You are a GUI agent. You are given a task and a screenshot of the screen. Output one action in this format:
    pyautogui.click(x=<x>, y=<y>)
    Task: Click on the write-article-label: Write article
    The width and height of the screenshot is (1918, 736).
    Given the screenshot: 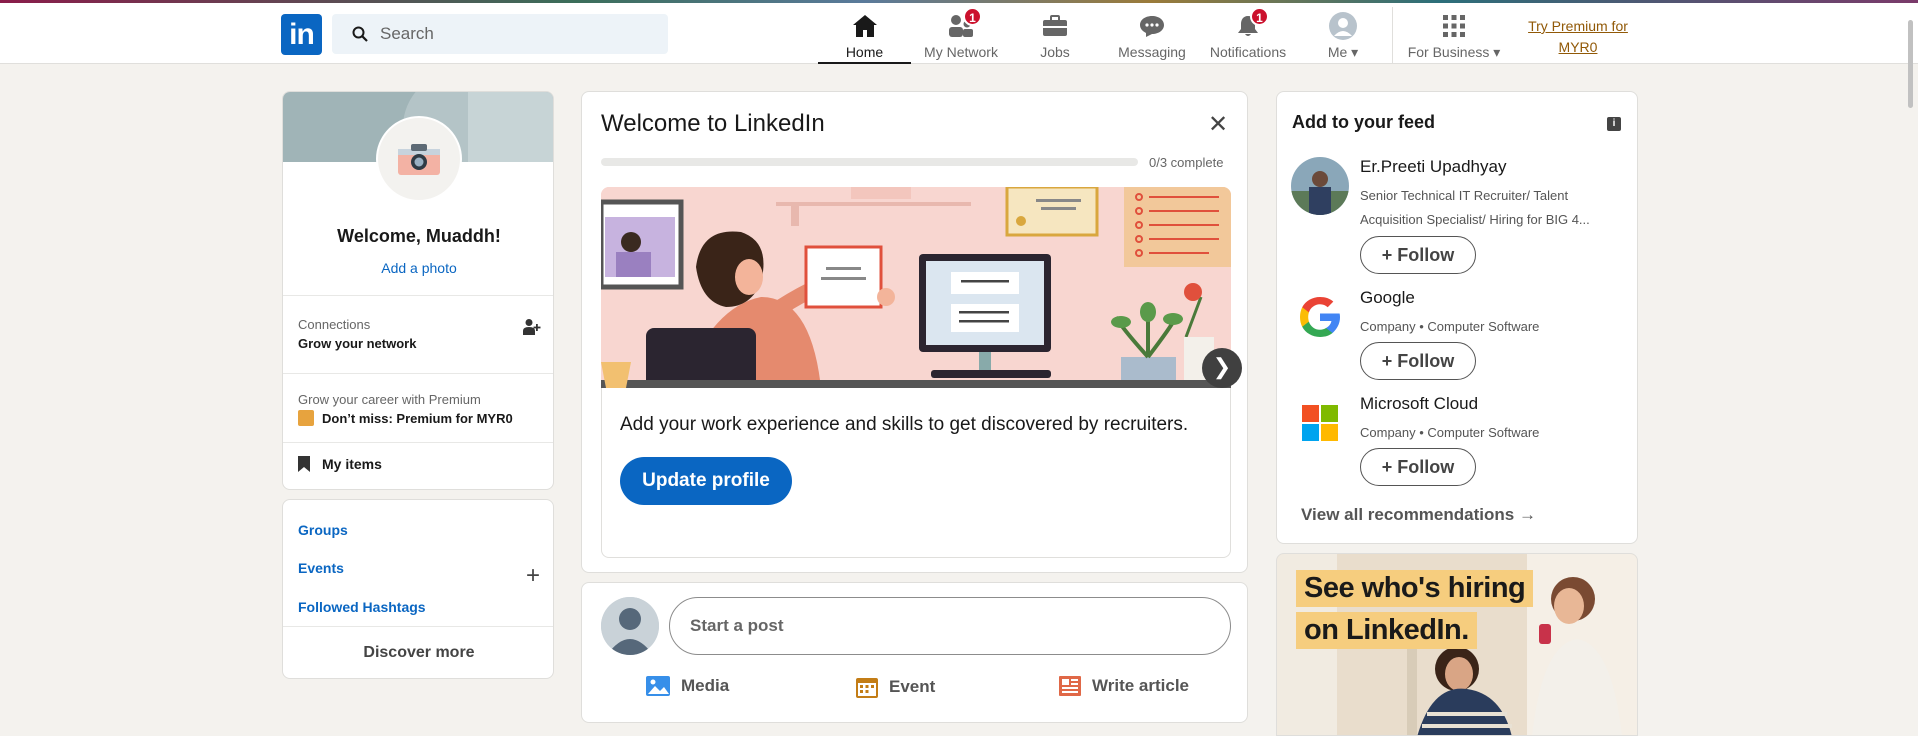 What is the action you would take?
    pyautogui.click(x=1141, y=685)
    